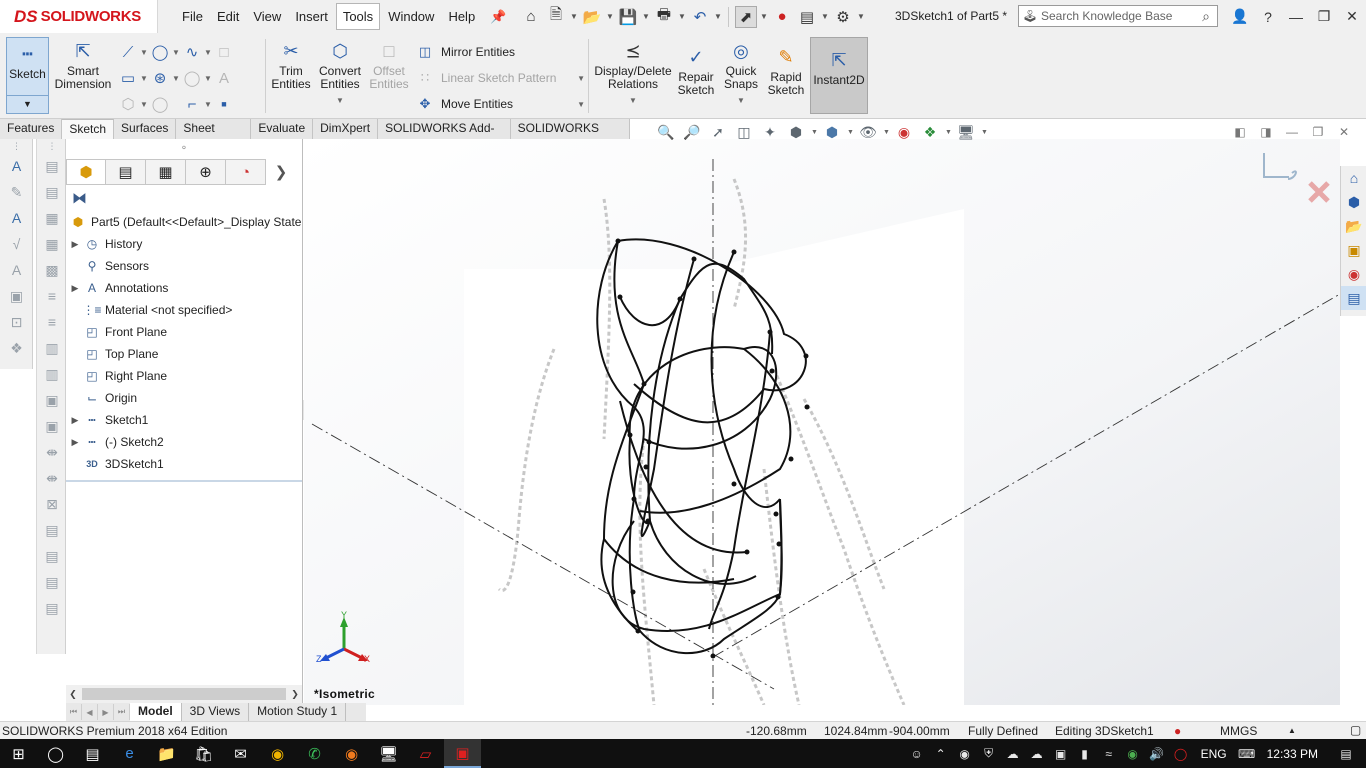 This screenshot has height=768, width=1366. Describe the element at coordinates (1292, 730) in the screenshot. I see `units-dropdown-icon: ▲` at that location.